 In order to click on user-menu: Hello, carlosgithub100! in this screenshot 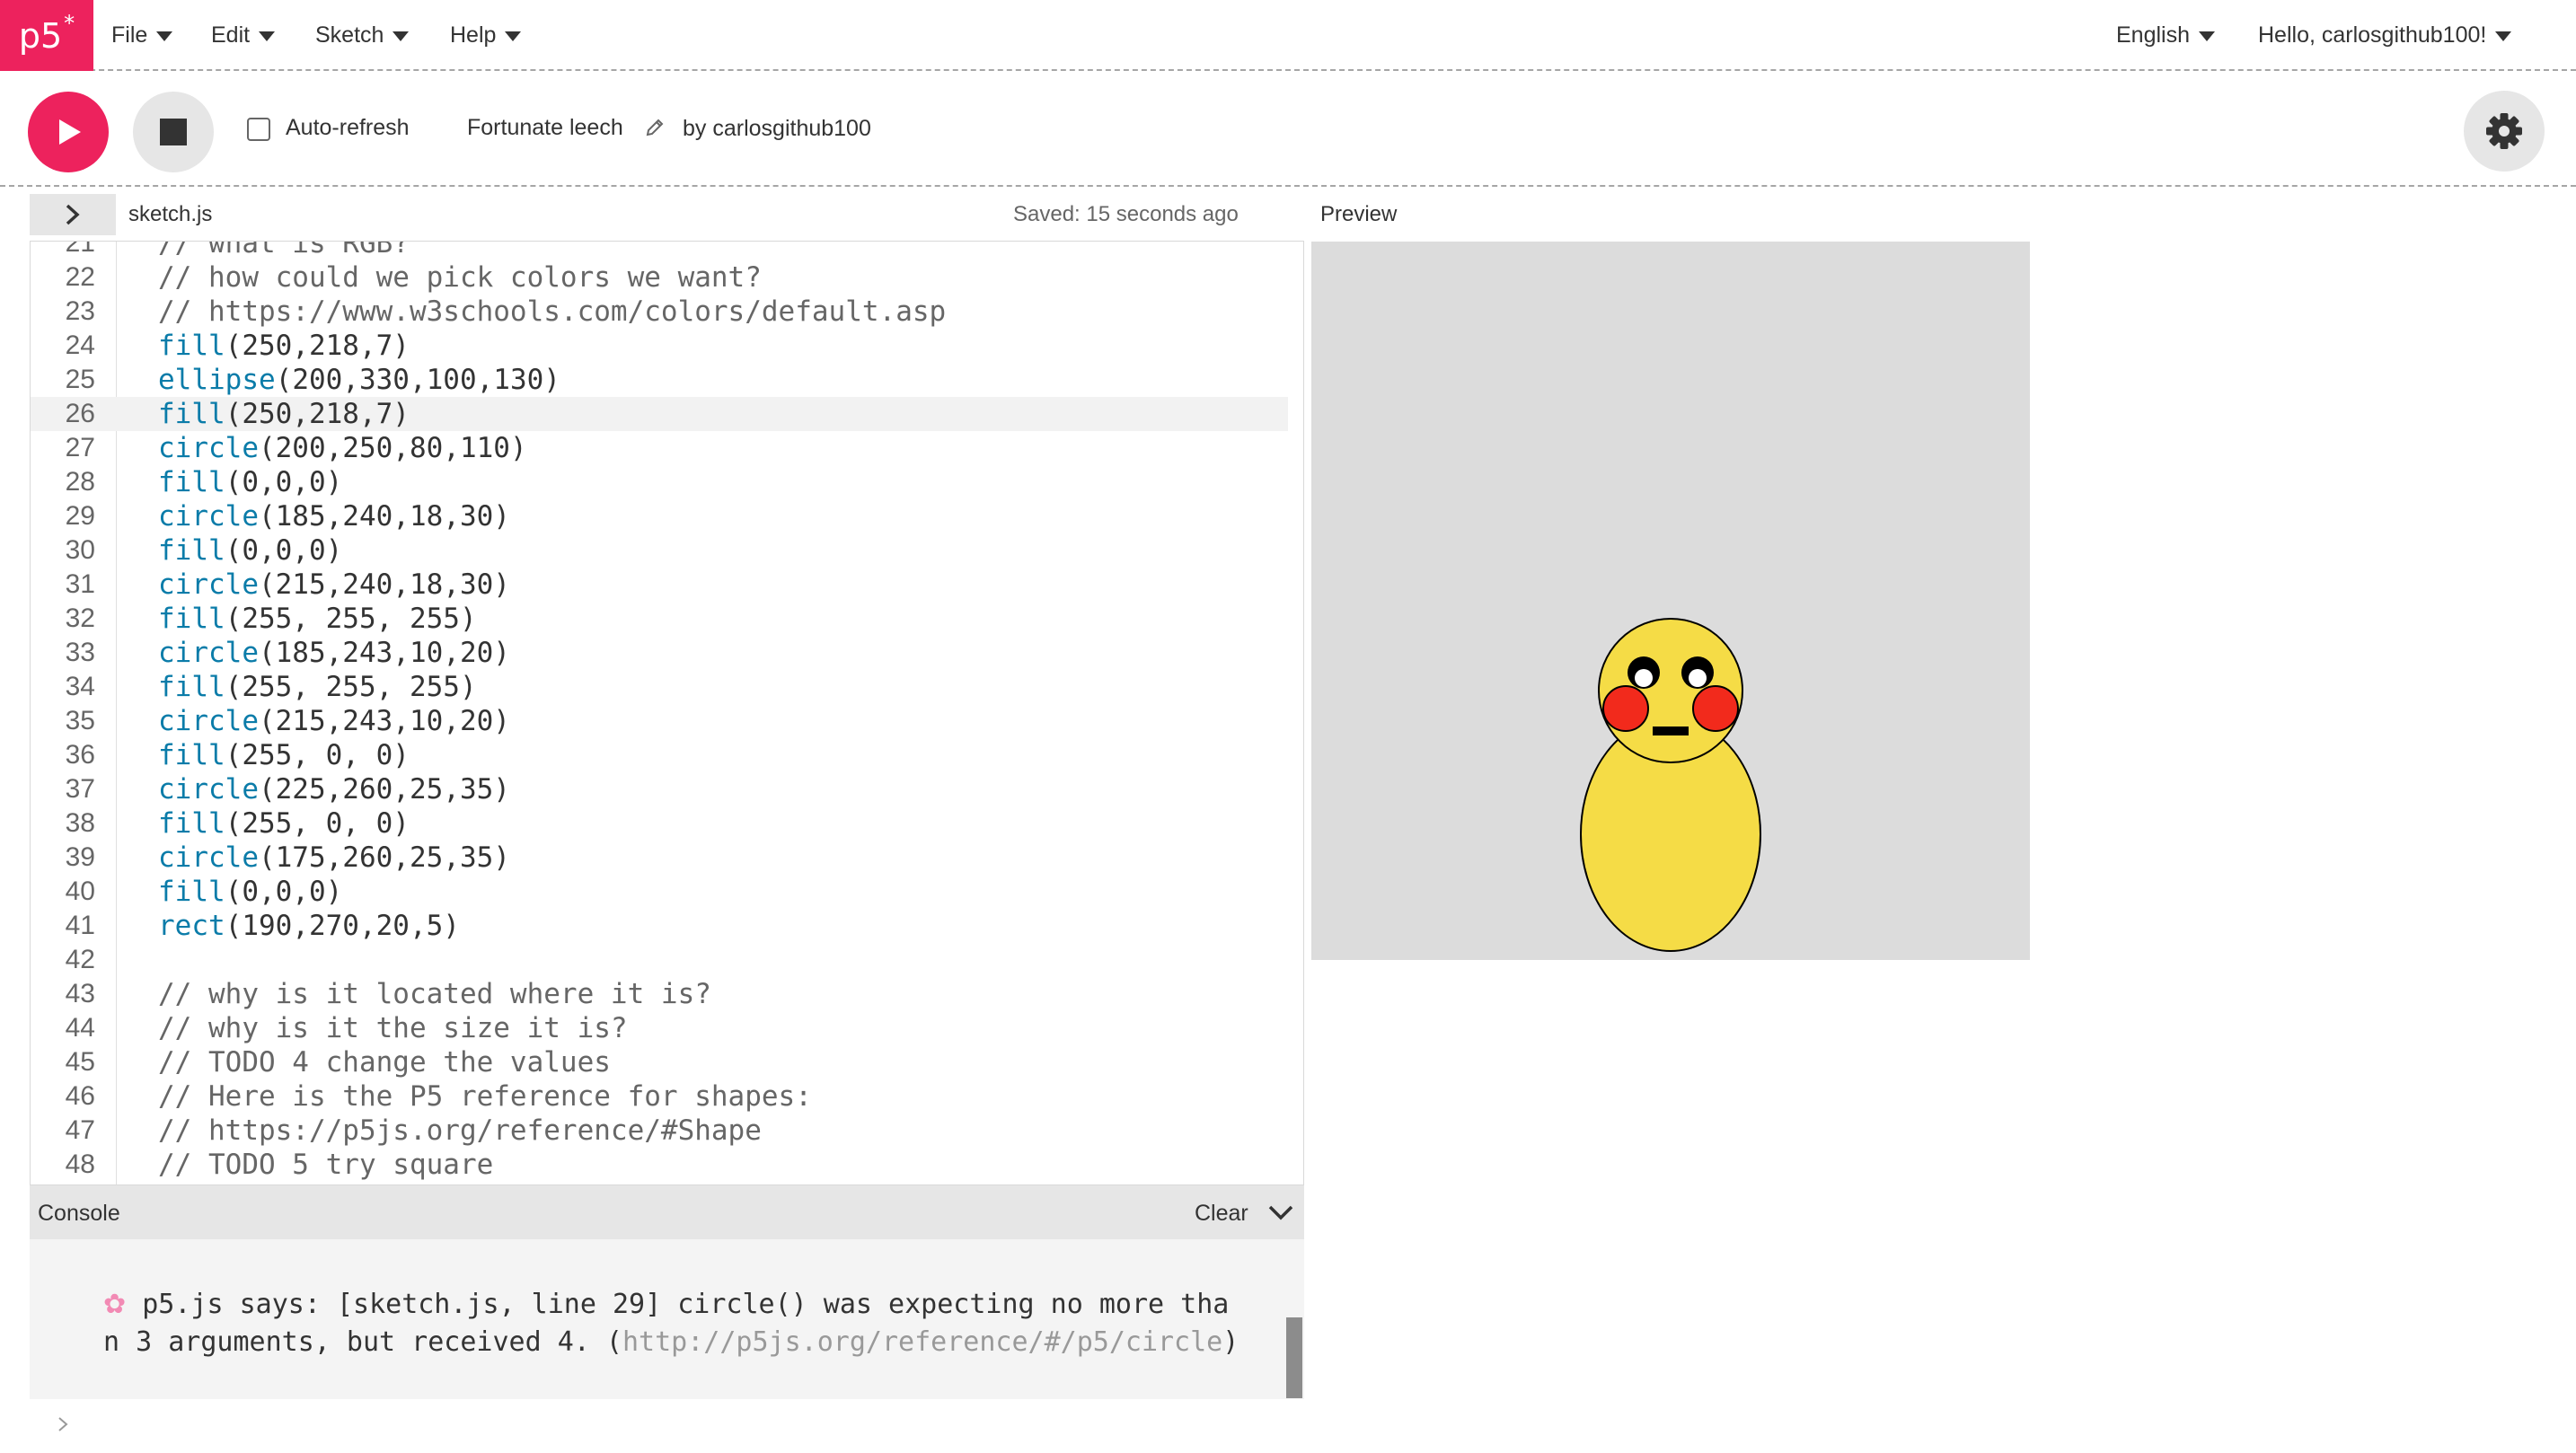, I will do `click(2385, 35)`.